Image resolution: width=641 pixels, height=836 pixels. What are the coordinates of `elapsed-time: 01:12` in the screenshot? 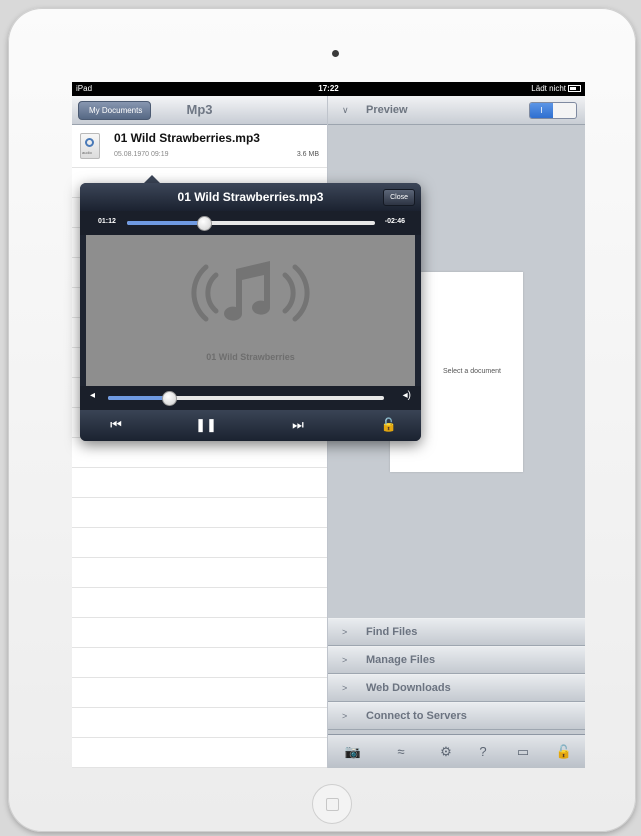 It's located at (107, 221).